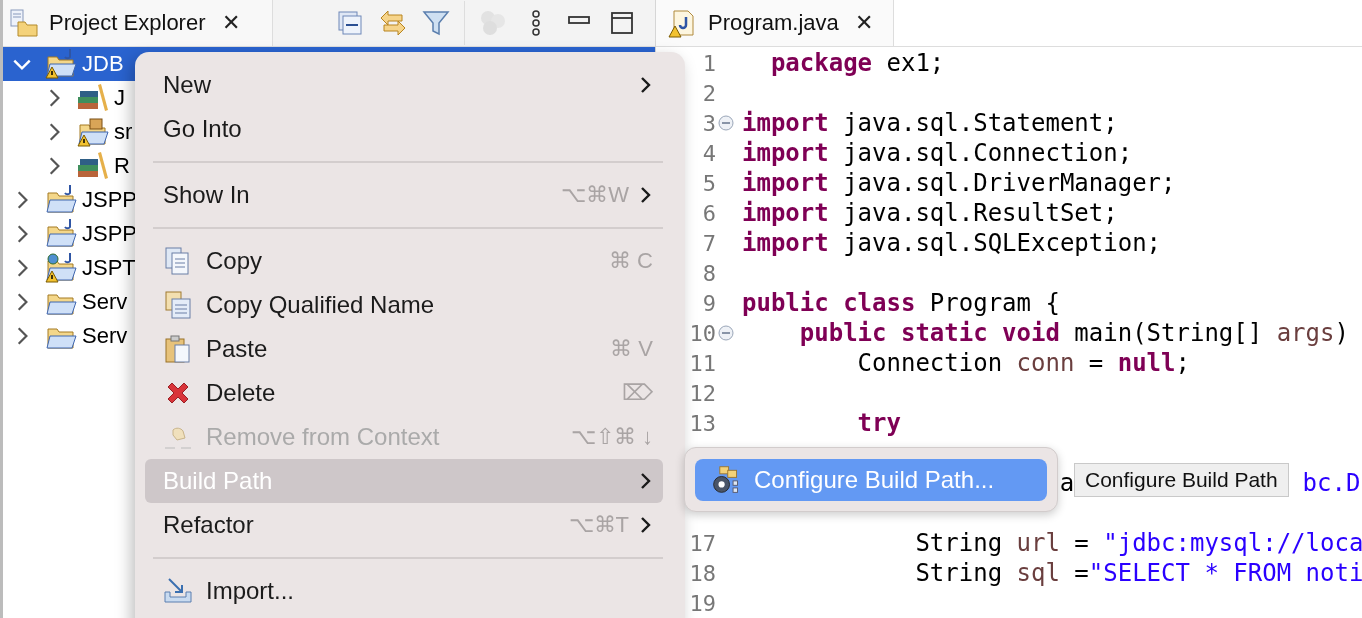  What do you see at coordinates (1138, 543) in the screenshot?
I see `code-line: String url = "jdbc:mysql://loca` at bounding box center [1138, 543].